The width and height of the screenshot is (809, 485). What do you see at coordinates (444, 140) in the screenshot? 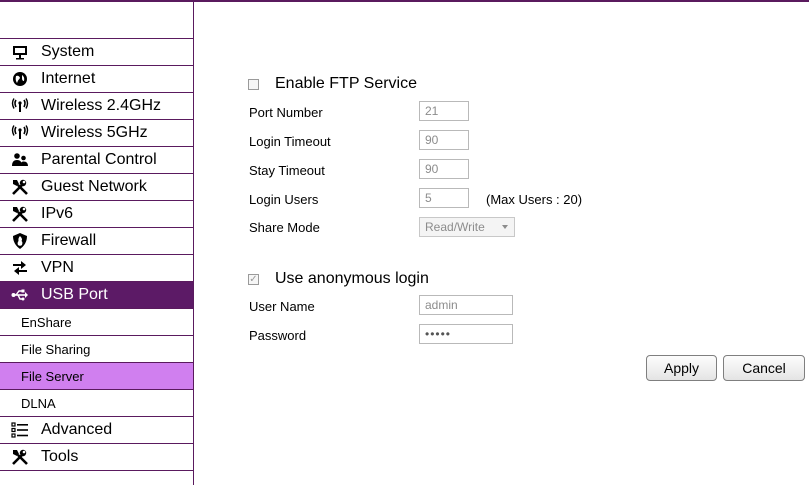
I see `login-timeout-input: 90` at bounding box center [444, 140].